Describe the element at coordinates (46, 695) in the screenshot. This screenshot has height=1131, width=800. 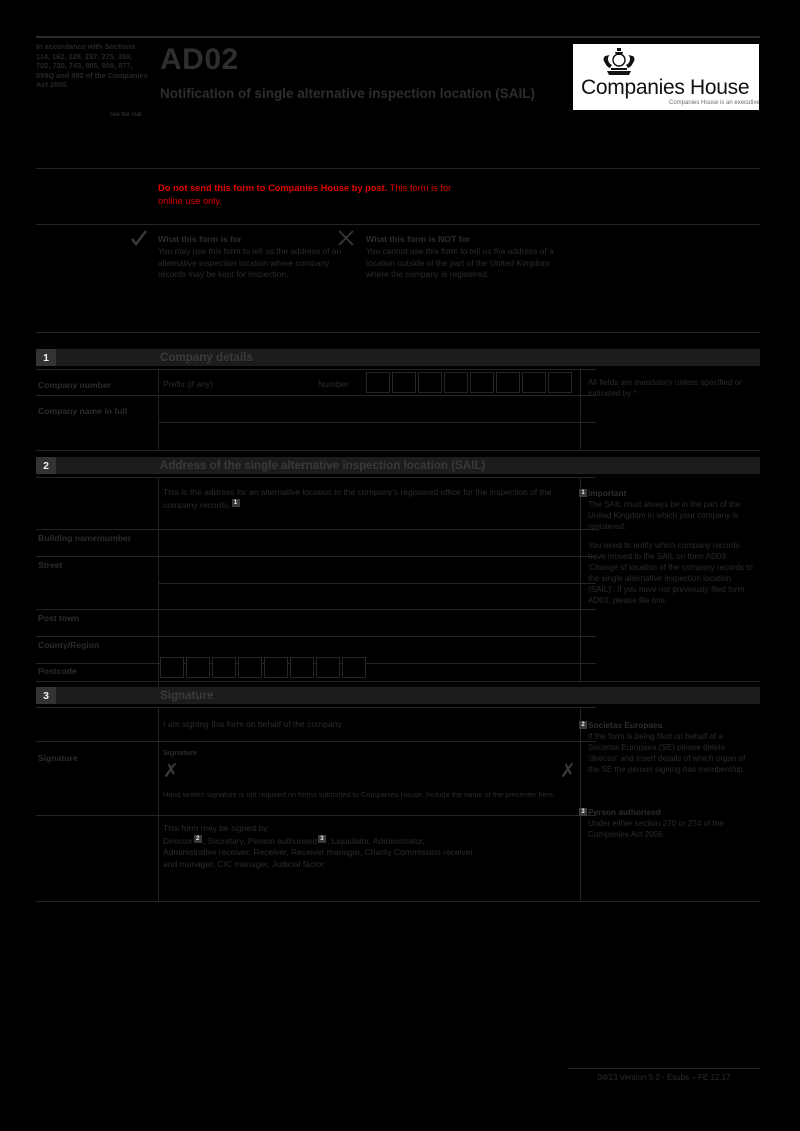
I see `section-3-number: 3` at that location.